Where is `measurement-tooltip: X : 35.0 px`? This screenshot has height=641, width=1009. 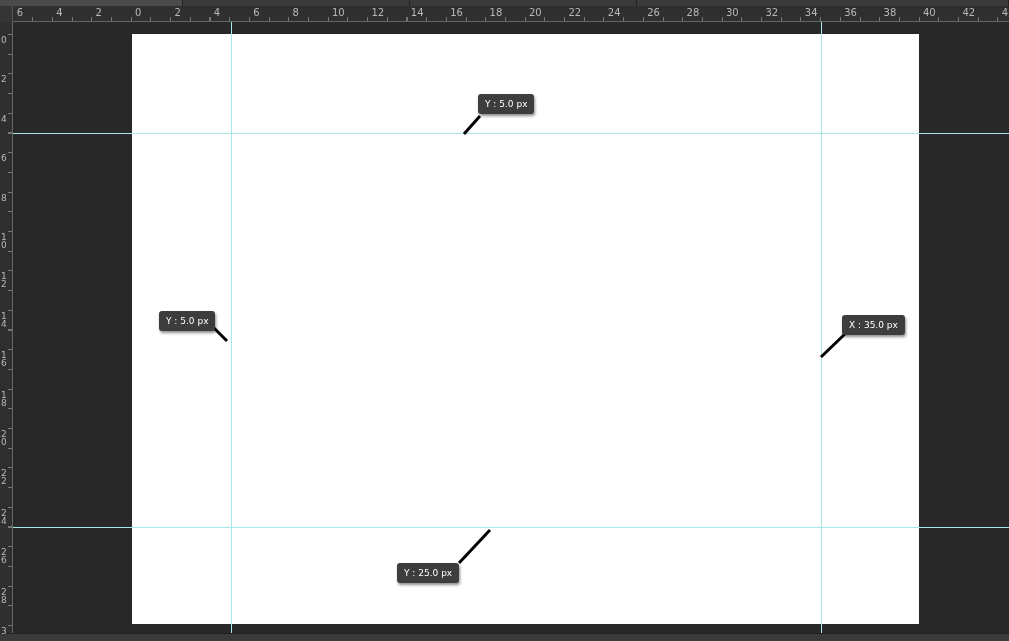
measurement-tooltip: X : 35.0 px is located at coordinates (873, 325).